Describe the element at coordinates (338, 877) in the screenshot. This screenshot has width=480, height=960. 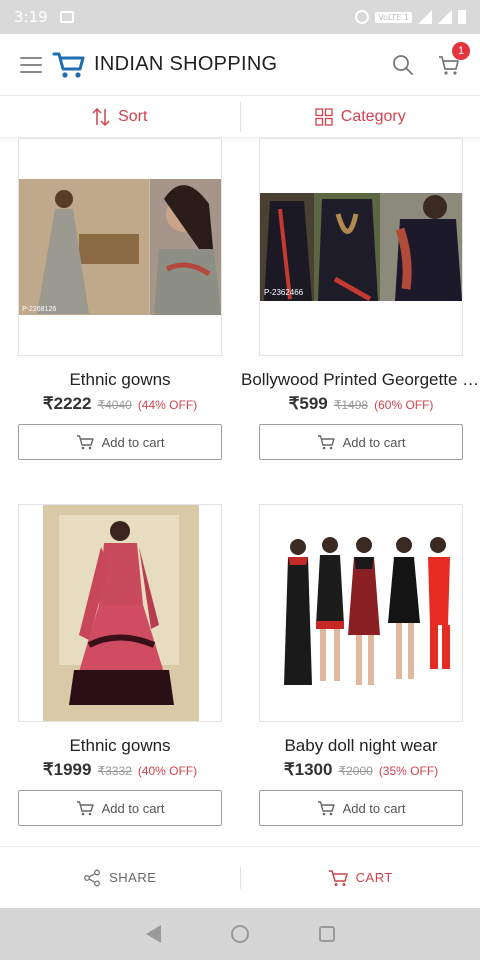
I see `cart-icon` at that location.